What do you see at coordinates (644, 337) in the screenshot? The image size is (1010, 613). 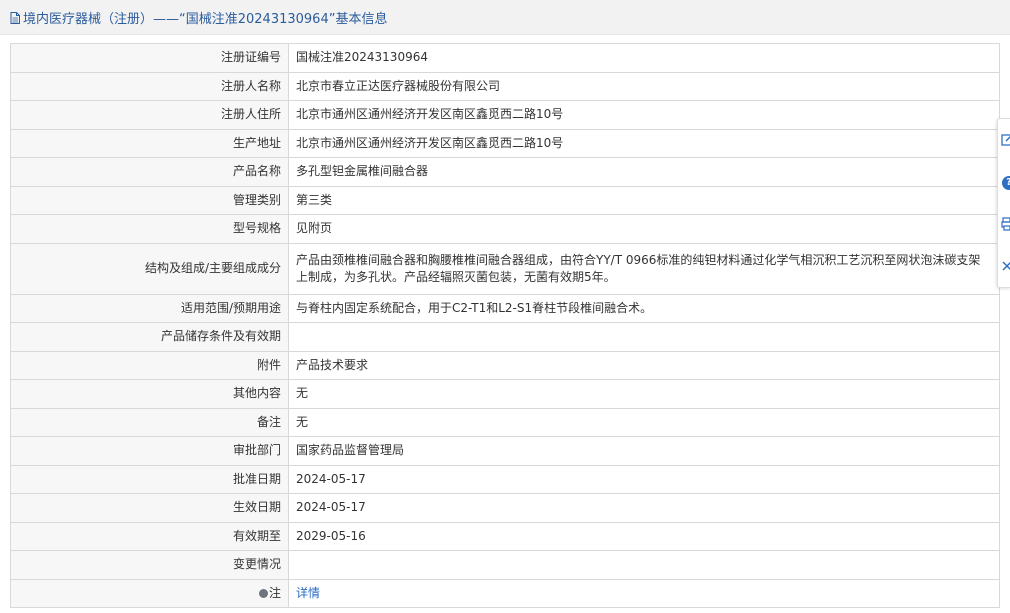 I see `row-value-storage` at bounding box center [644, 337].